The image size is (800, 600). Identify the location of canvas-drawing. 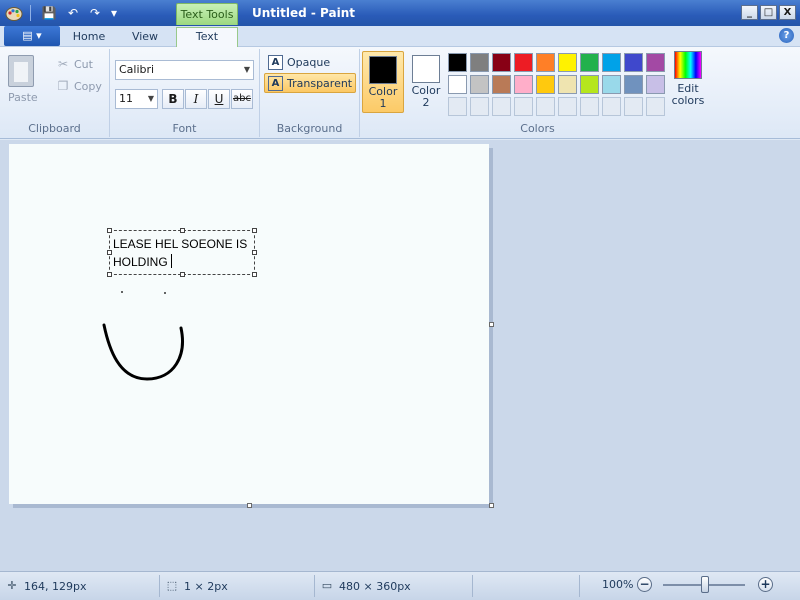
(143, 336).